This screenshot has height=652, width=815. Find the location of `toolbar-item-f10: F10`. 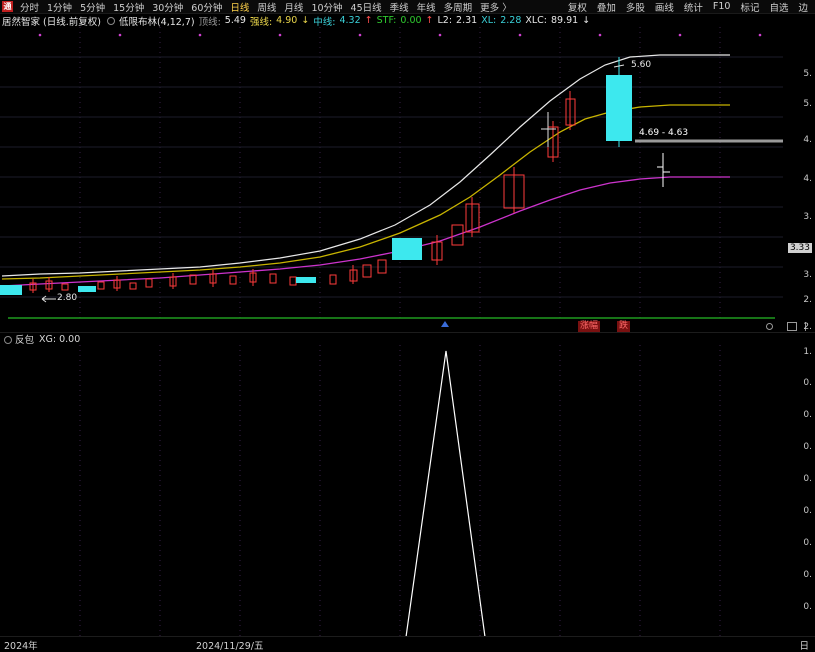

toolbar-item-f10: F10 is located at coordinates (722, 6).